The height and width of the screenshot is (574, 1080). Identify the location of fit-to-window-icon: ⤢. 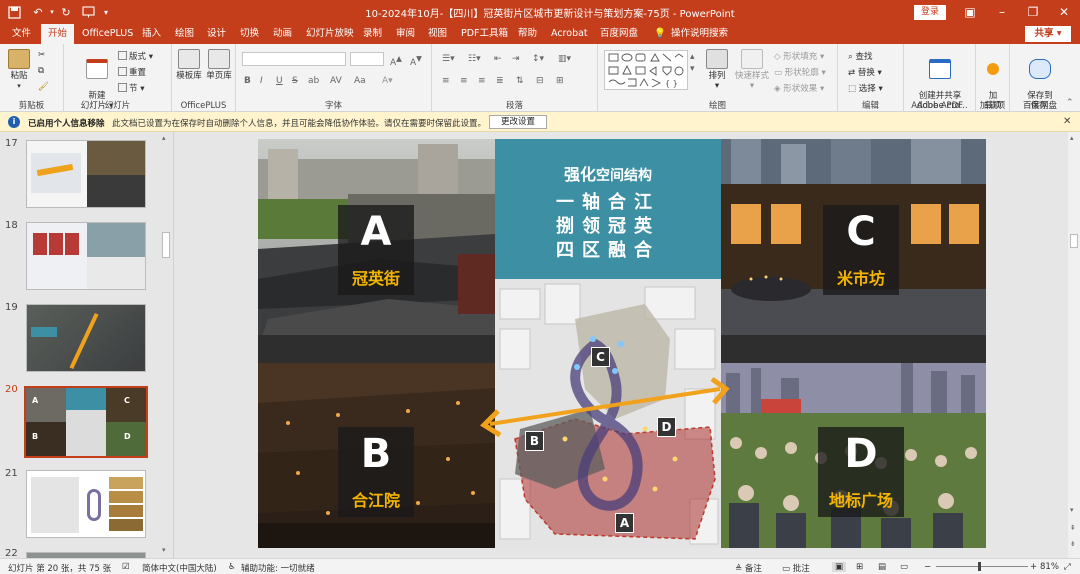
(1067, 567).